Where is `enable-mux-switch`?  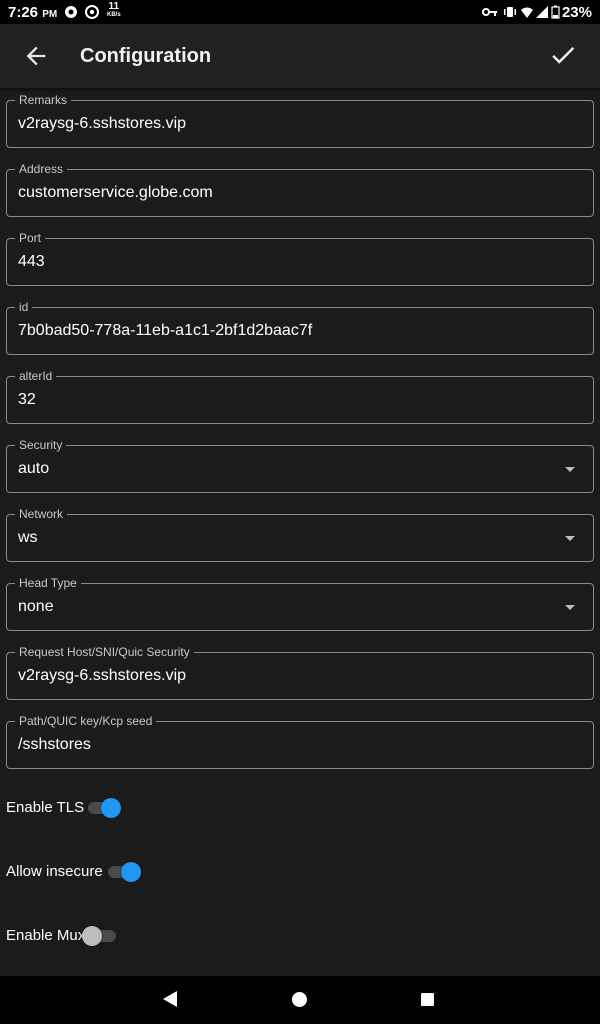 enable-mux-switch is located at coordinates (101, 936).